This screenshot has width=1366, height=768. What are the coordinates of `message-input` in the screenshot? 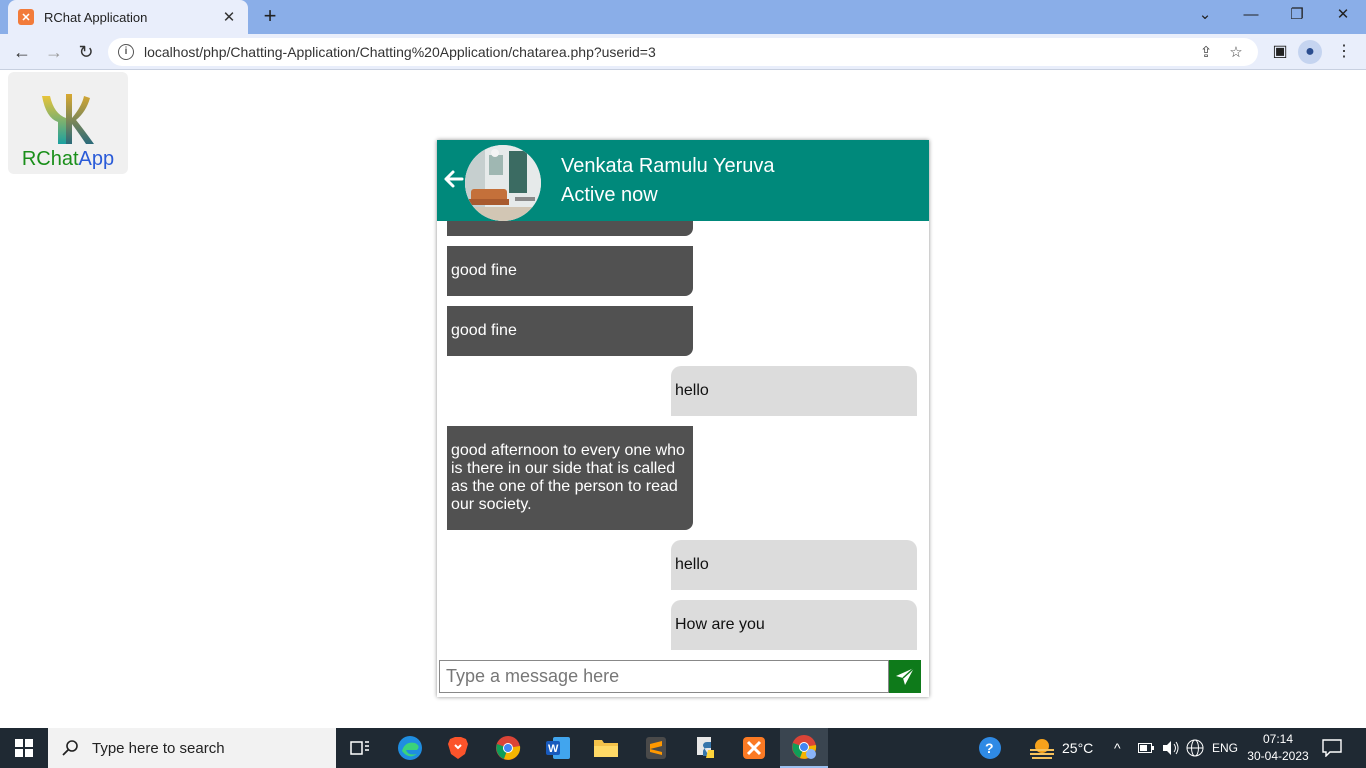 It's located at (664, 676).